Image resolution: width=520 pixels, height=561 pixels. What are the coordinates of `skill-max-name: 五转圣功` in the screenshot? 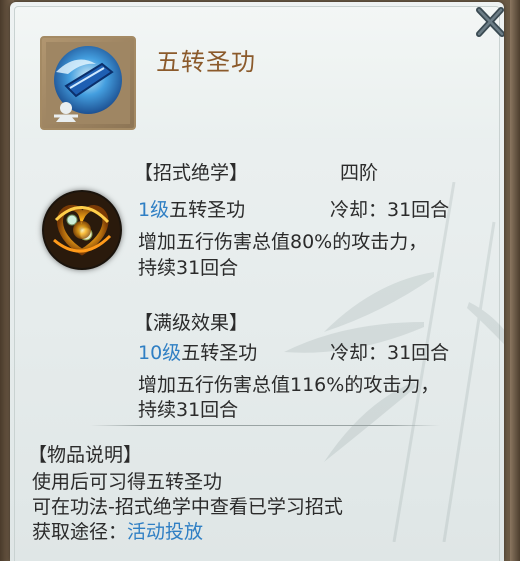 It's located at (219, 353).